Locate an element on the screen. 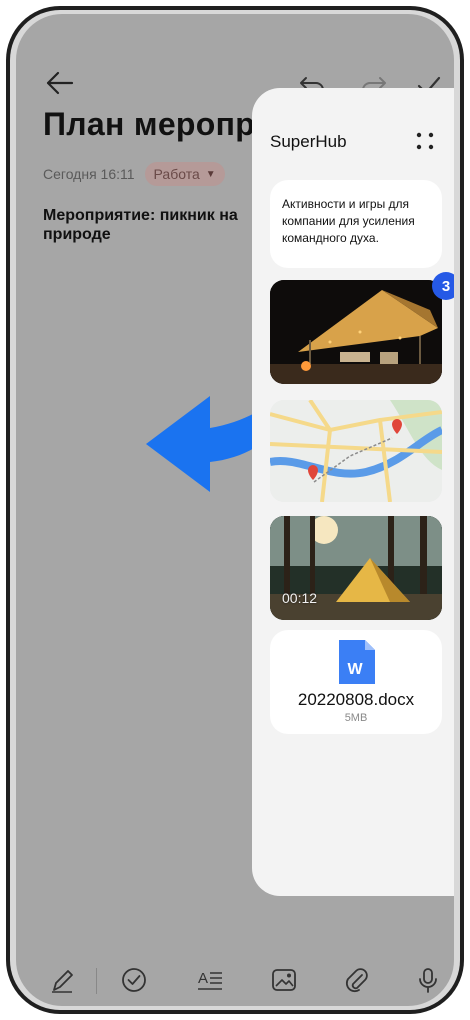 The height and width of the screenshot is (1020, 470). attachment-icon is located at coordinates (356, 980).